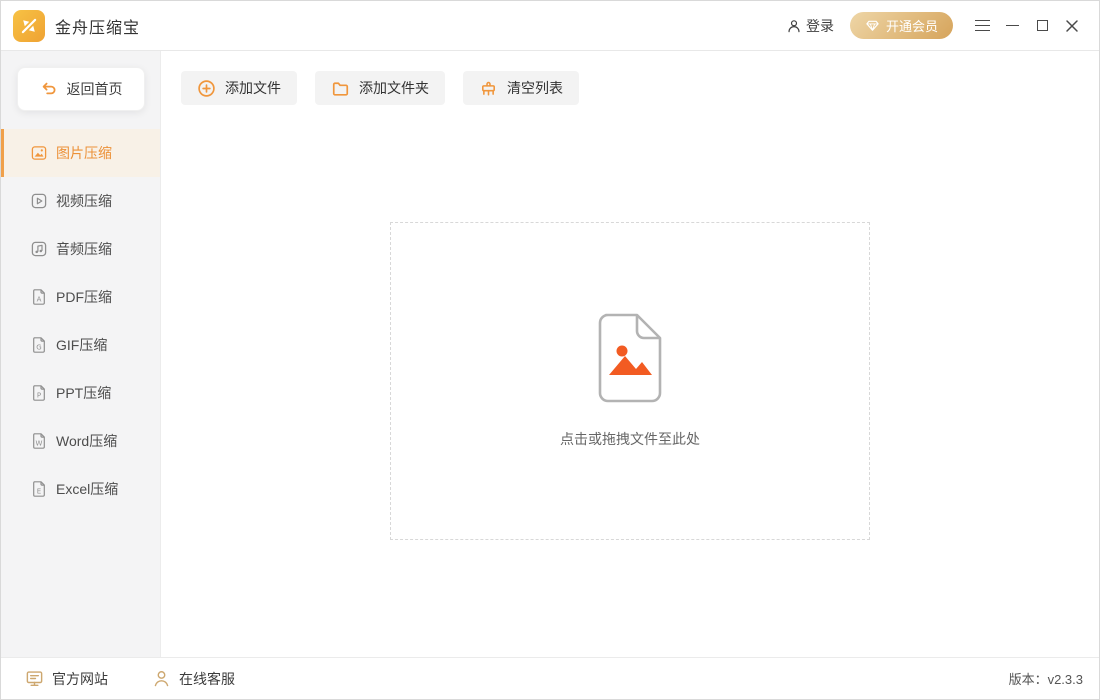  I want to click on maximize-button, so click(1042, 26).